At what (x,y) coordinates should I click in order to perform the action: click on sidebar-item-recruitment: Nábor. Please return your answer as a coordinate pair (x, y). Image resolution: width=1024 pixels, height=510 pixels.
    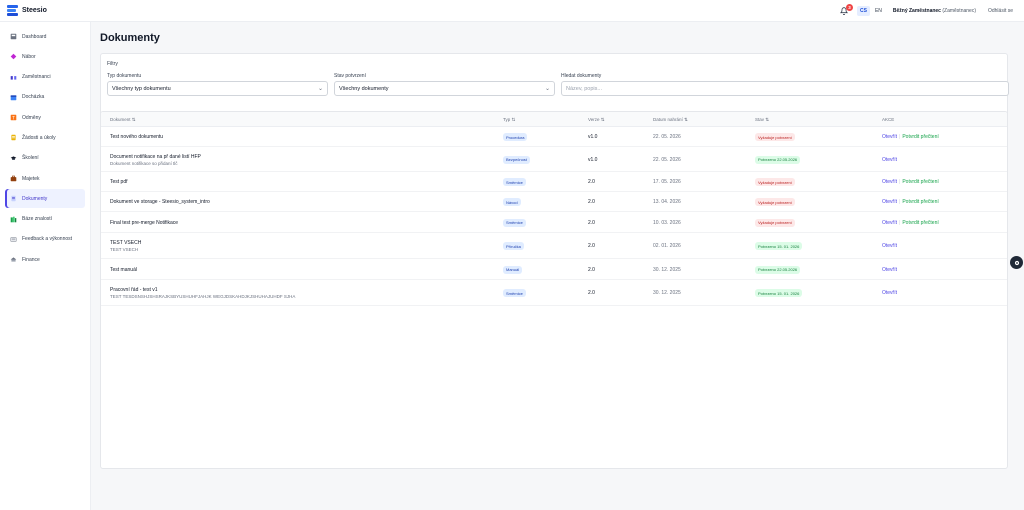
    Looking at the image, I should click on (45, 56).